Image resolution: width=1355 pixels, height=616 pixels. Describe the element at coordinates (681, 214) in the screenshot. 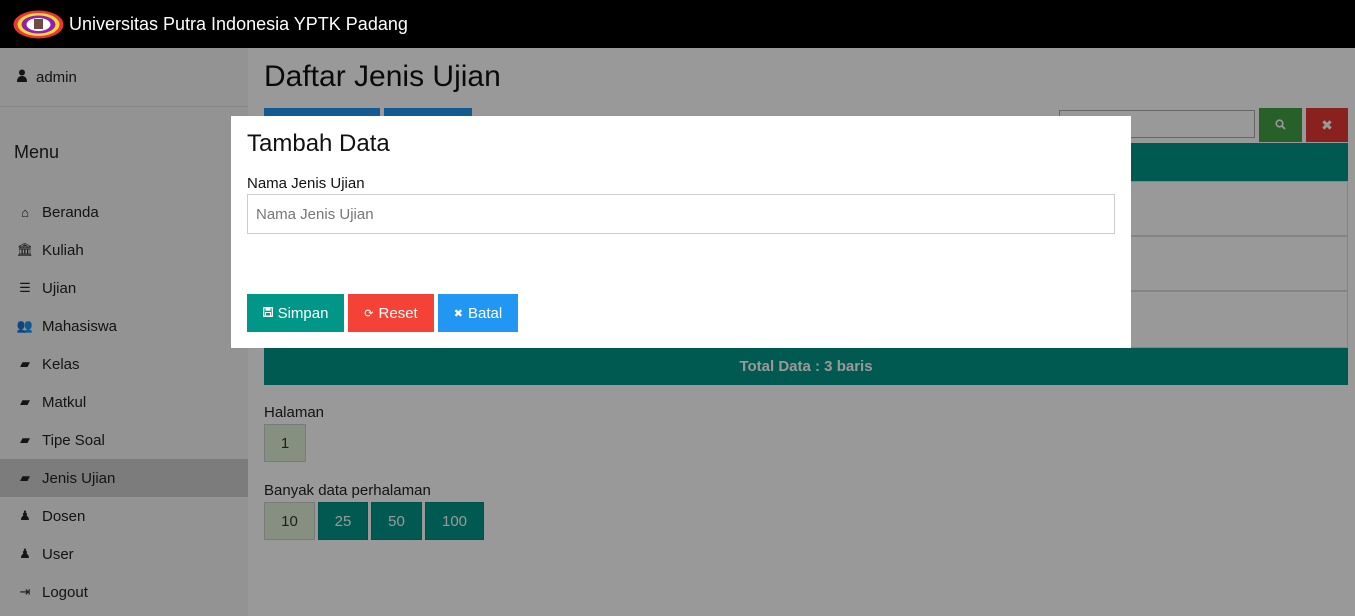

I see `nama-jenis-ujian-input` at that location.